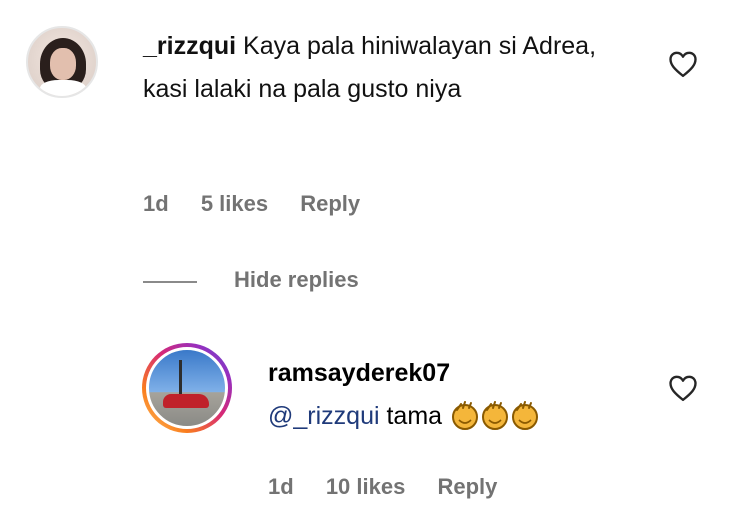 This screenshot has height=522, width=750. What do you see at coordinates (63, 88) in the screenshot?
I see `avatar-shirt` at bounding box center [63, 88].